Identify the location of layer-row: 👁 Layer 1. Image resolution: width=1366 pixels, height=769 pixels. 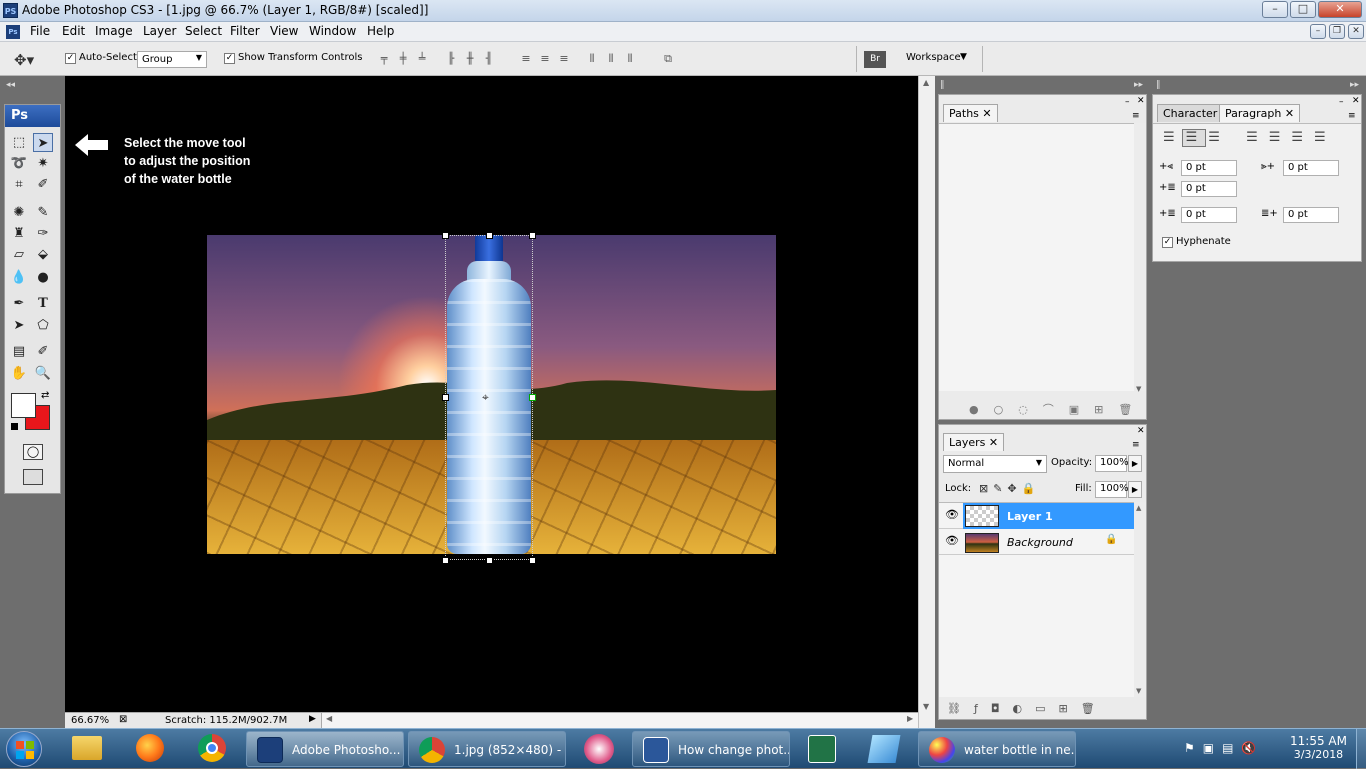
(1036, 516).